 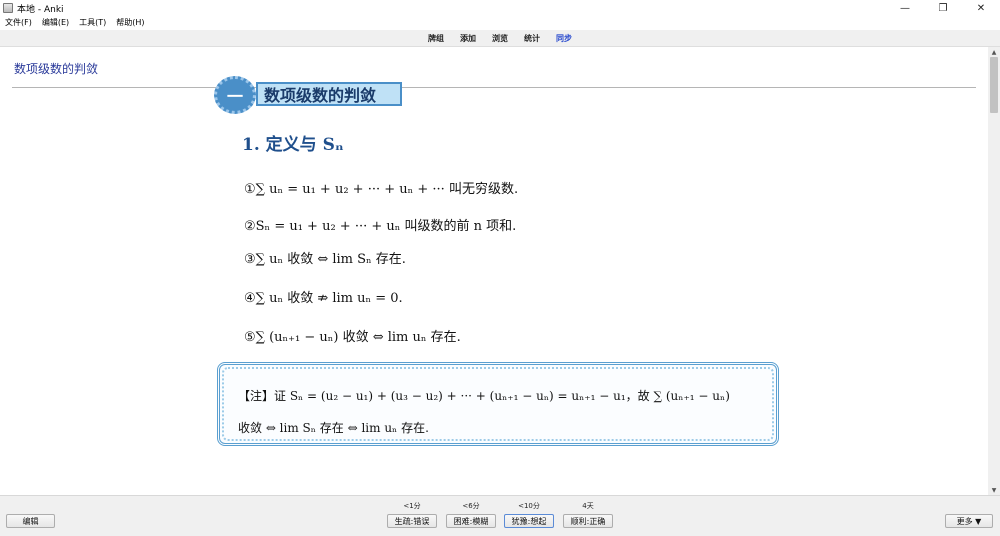 What do you see at coordinates (588, 506) in the screenshot?
I see `interval-easy: 4天` at bounding box center [588, 506].